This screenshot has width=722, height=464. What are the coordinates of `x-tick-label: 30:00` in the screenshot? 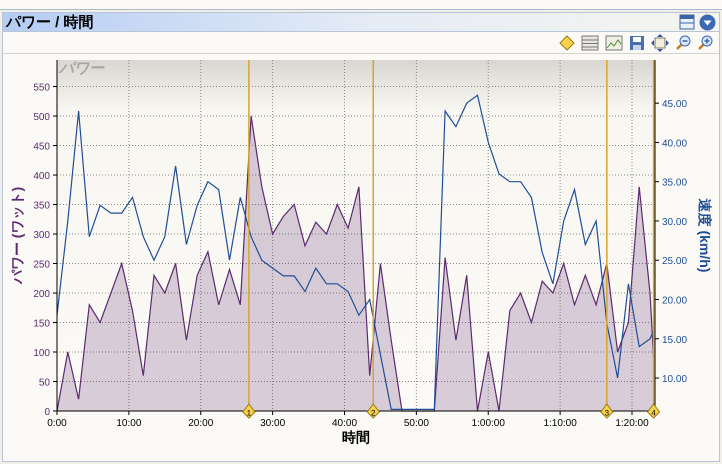 It's located at (273, 423).